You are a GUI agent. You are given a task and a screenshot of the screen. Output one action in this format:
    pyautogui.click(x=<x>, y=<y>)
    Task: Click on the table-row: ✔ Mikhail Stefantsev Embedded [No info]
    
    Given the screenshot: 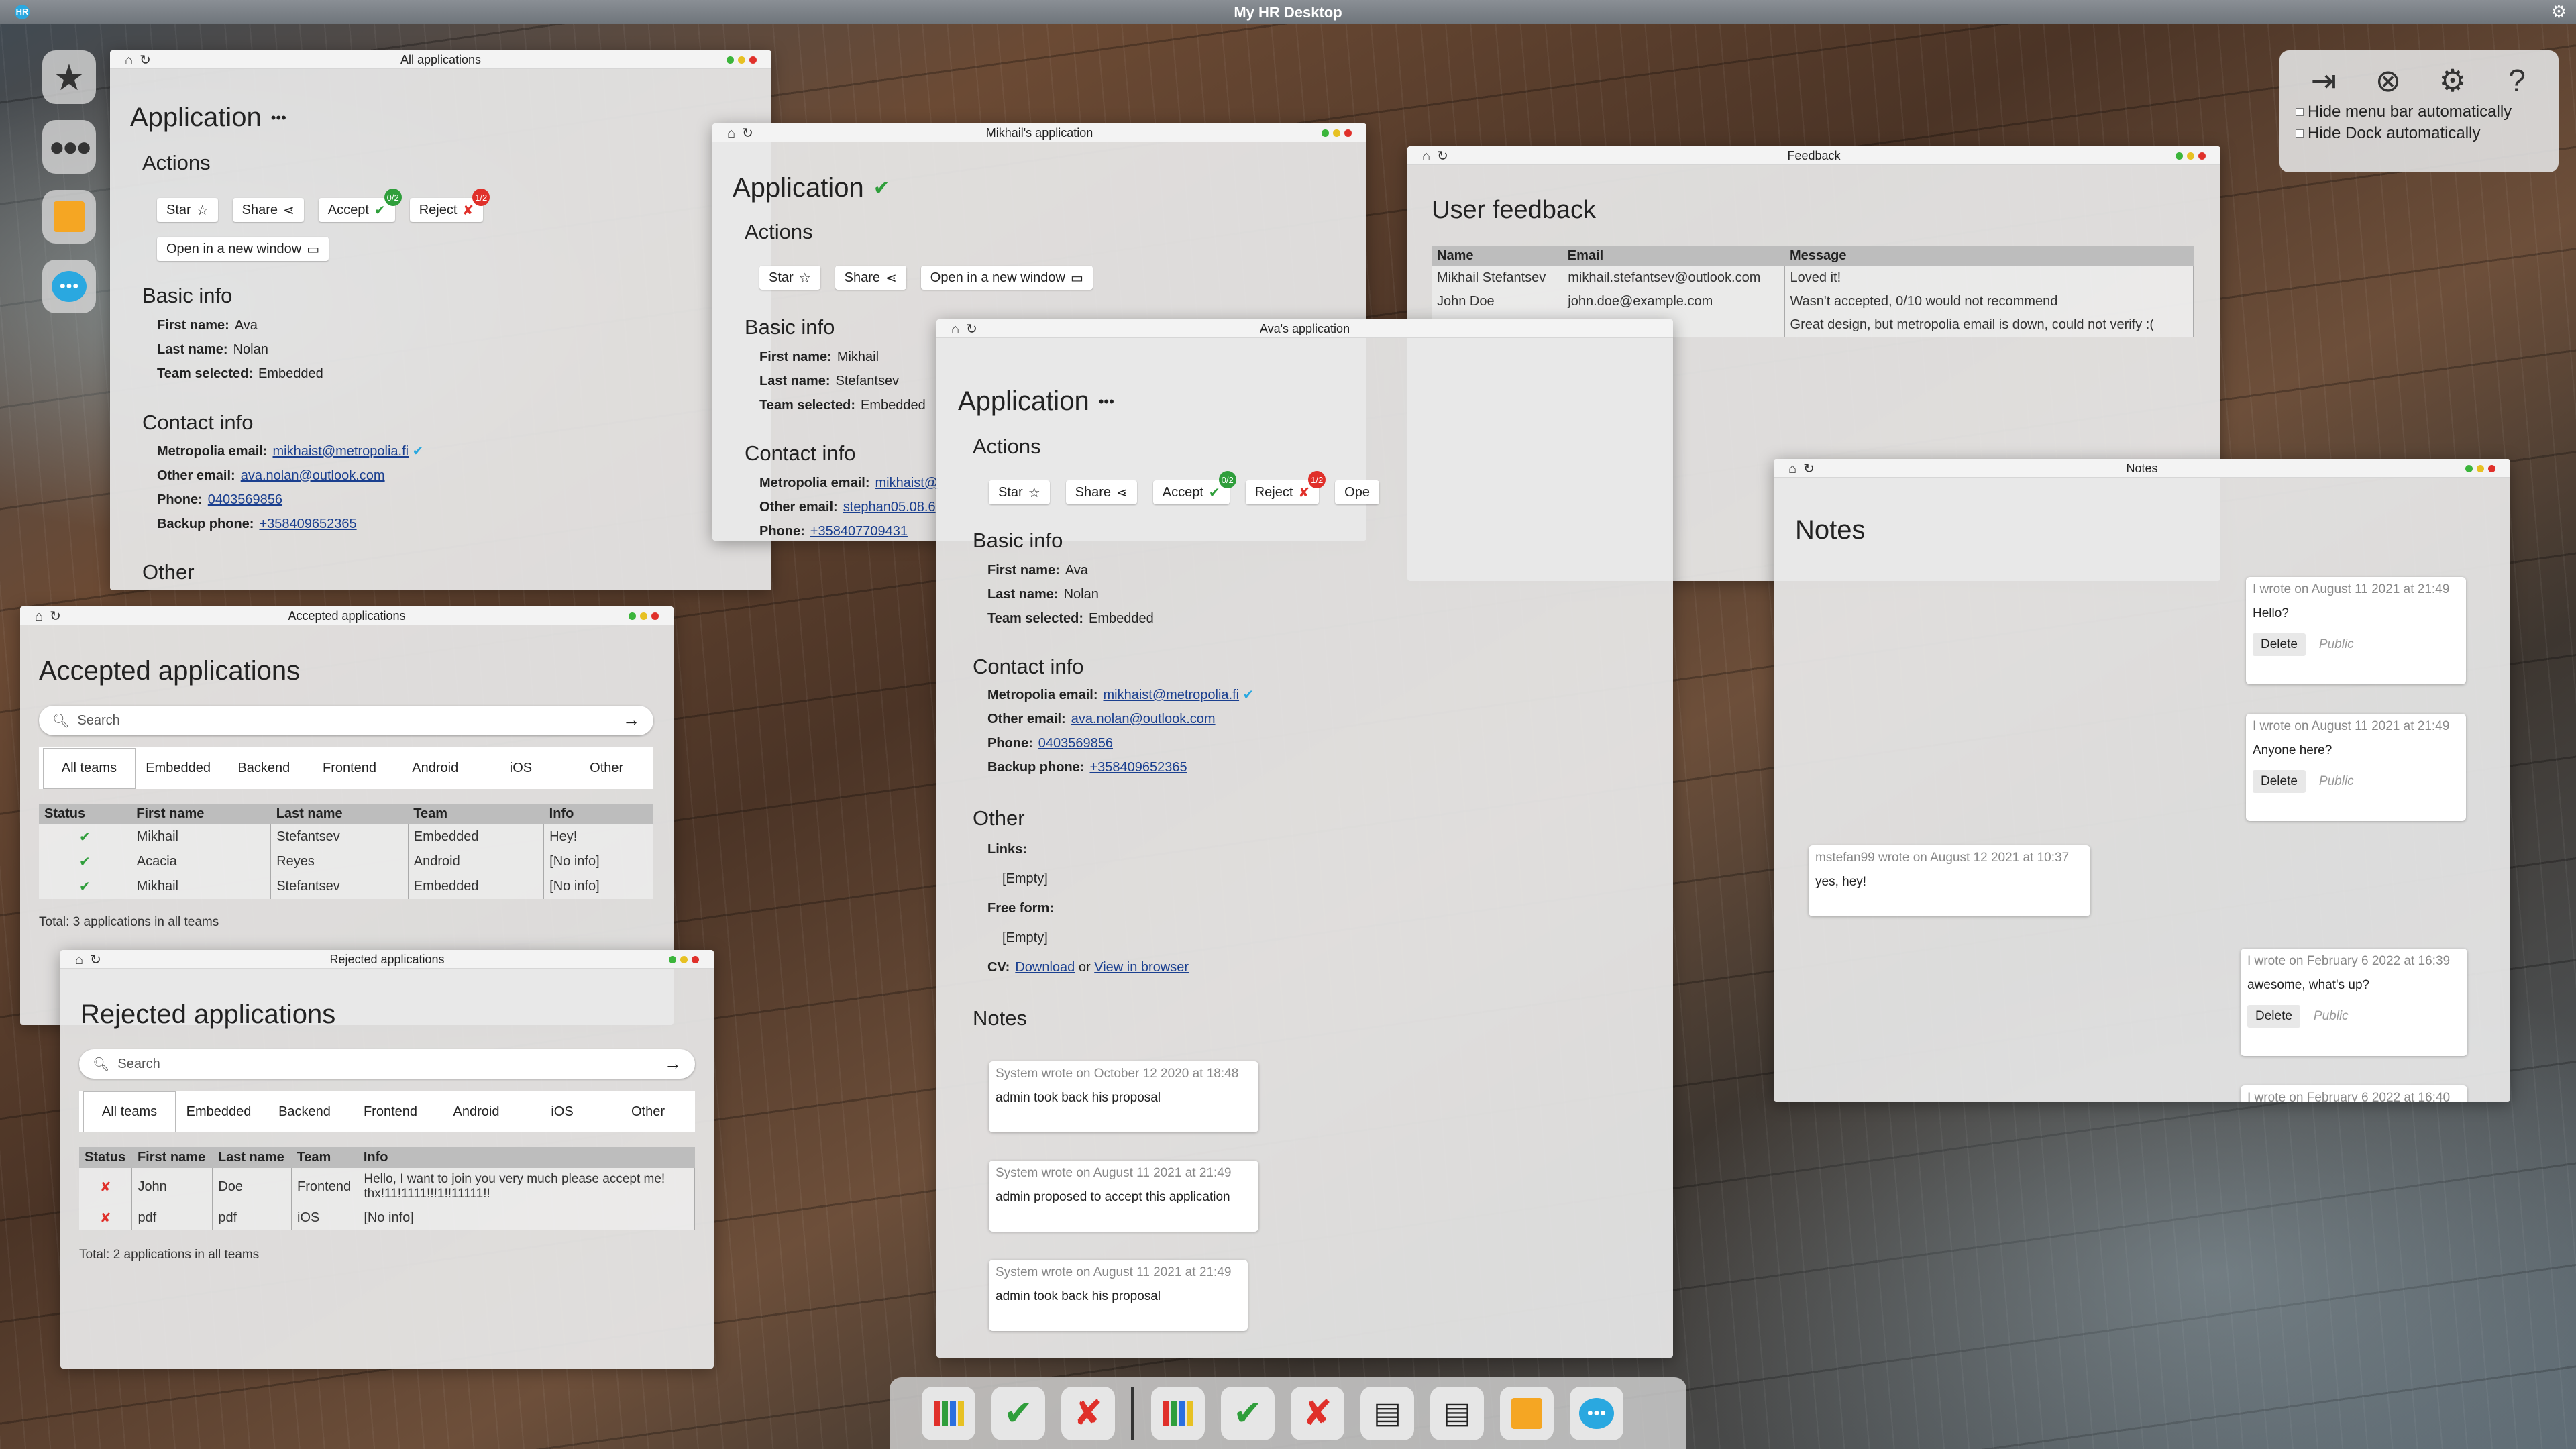 What is the action you would take?
    pyautogui.click(x=346, y=886)
    